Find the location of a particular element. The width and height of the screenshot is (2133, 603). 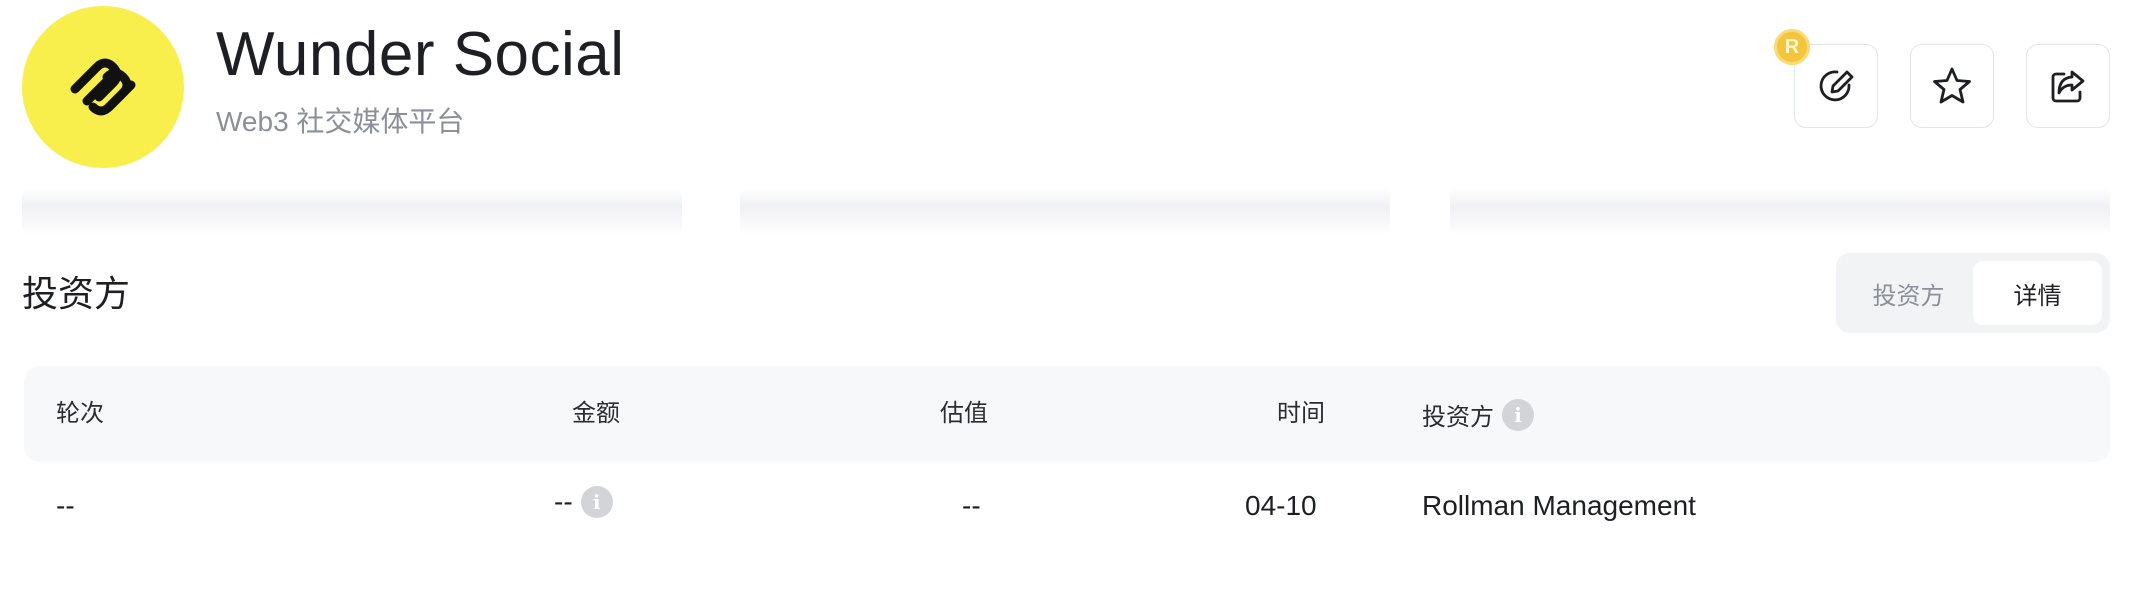

edit-pen-icon is located at coordinates (1836, 86).